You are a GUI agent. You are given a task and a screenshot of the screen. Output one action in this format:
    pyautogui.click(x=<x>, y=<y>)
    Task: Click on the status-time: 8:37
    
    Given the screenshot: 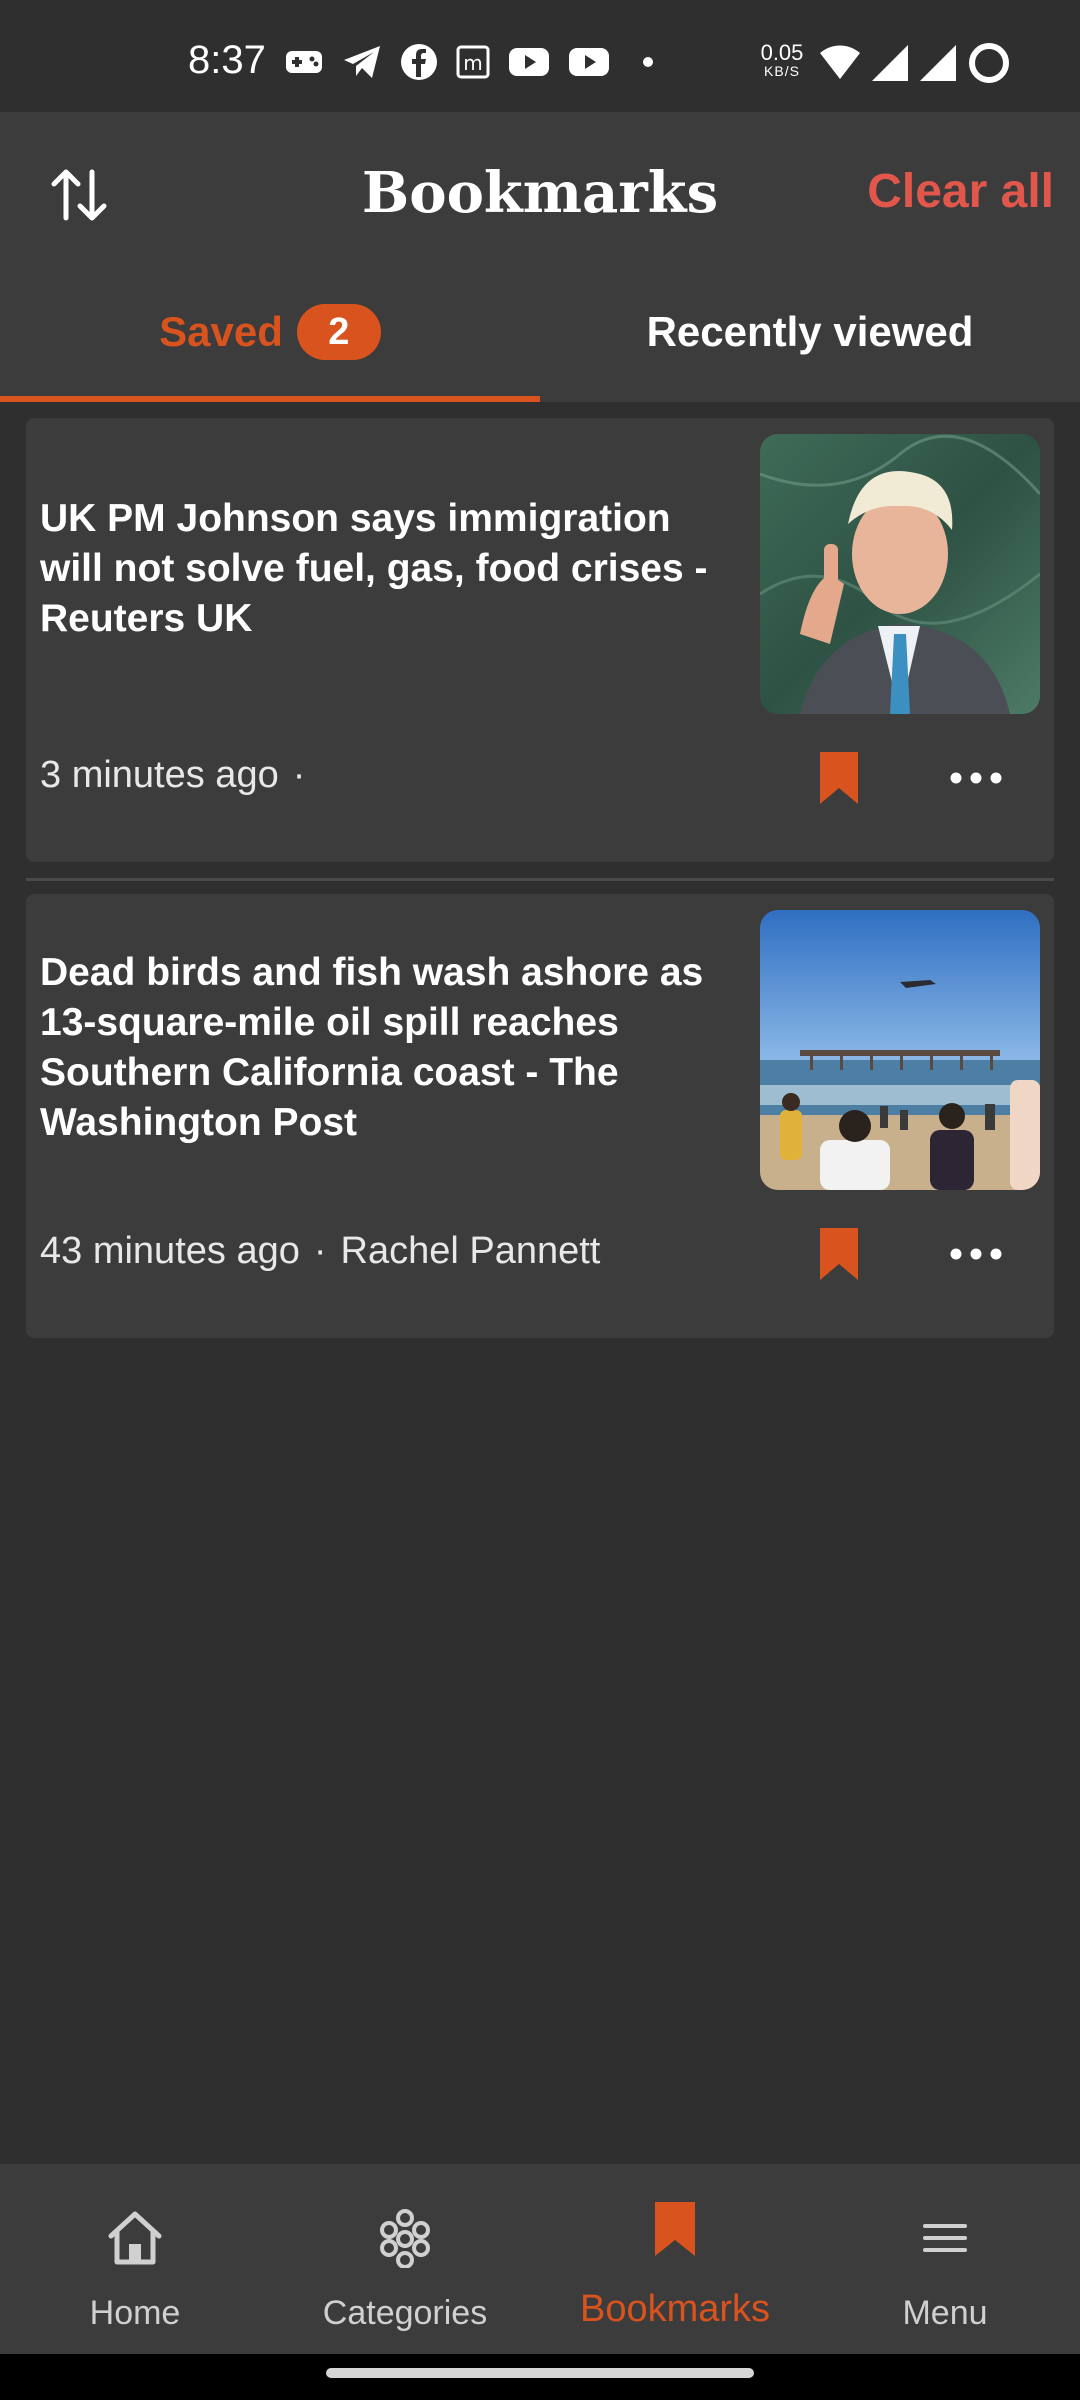 What is the action you would take?
    pyautogui.click(x=227, y=60)
    